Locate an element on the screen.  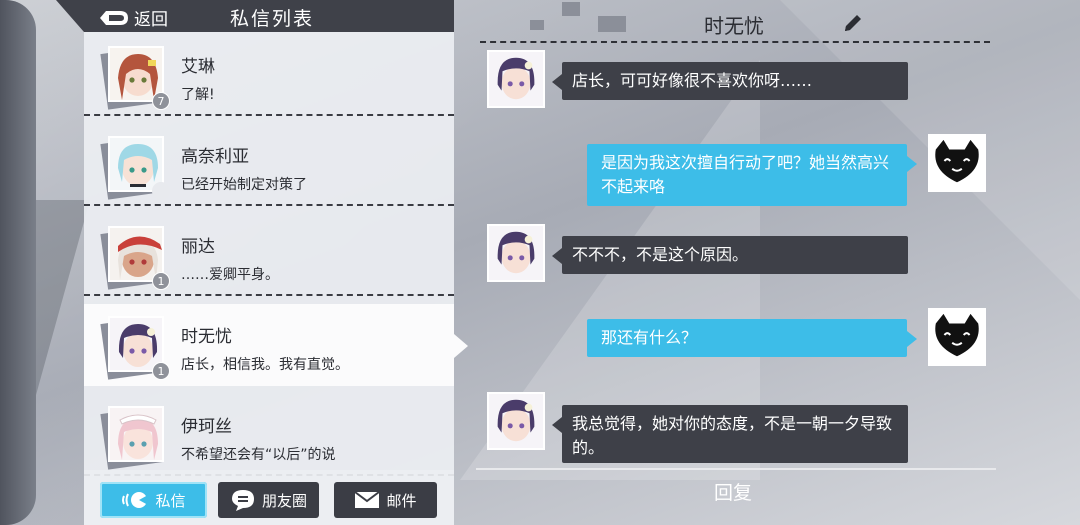
message-bubble-sent: 那还有什么？ is located at coordinates (752, 338).